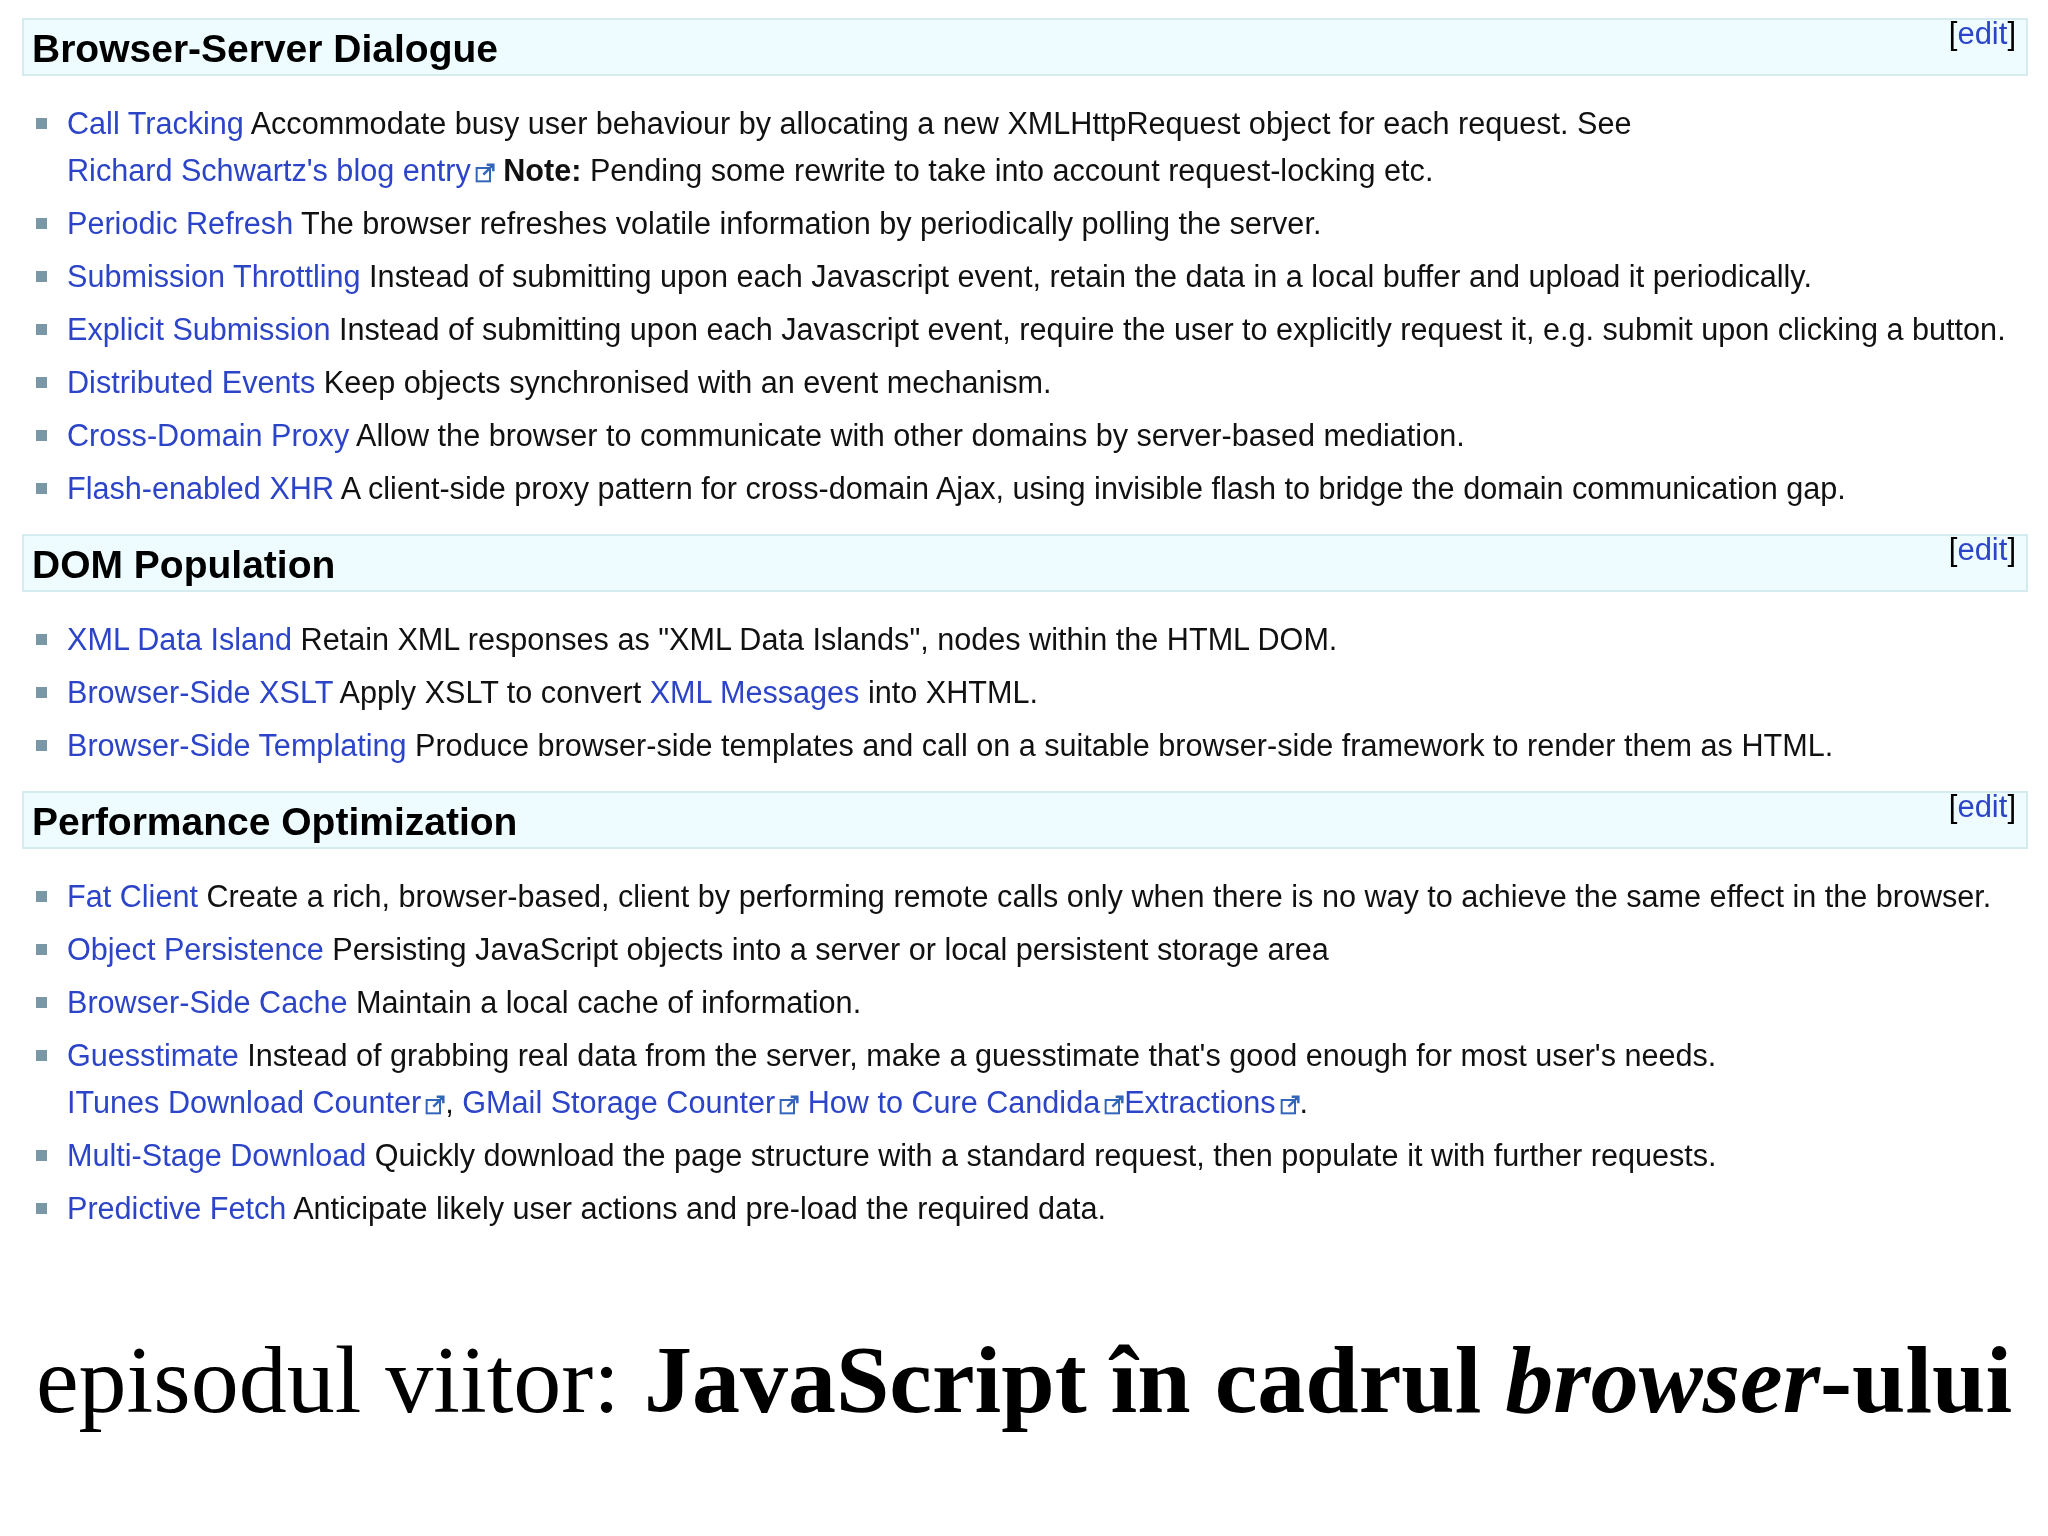 The image size is (2048, 1536). What do you see at coordinates (208, 435) in the screenshot?
I see `link: Cross-Domain Proxy` at bounding box center [208, 435].